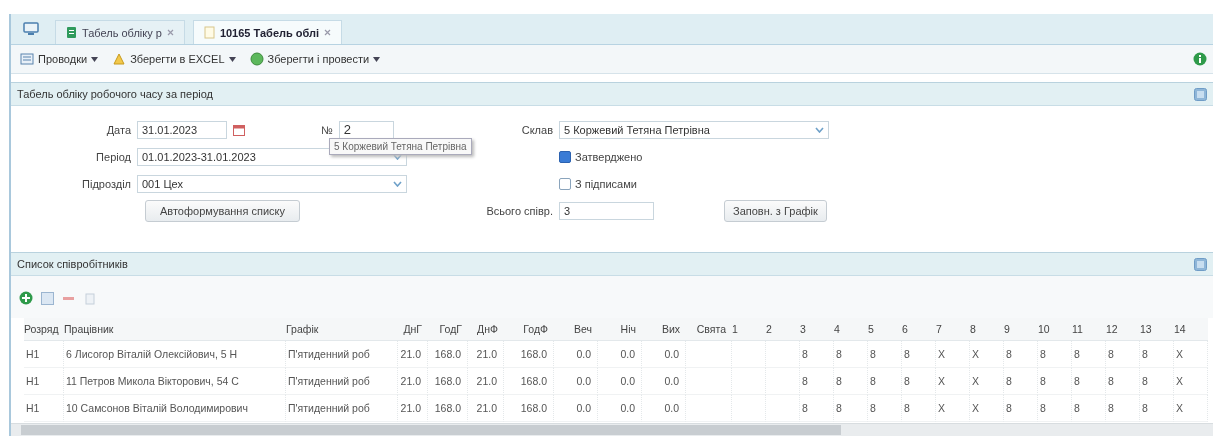 The width and height of the screenshot is (1213, 436). I want to click on field-label: Всього співр., so click(519, 210).